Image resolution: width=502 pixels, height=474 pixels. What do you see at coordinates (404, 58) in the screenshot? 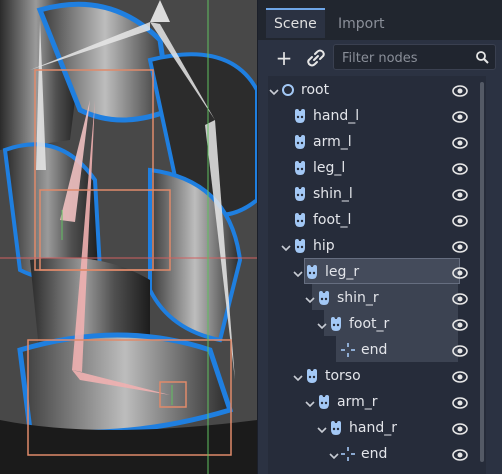
I see `filter-nodes-input` at bounding box center [404, 58].